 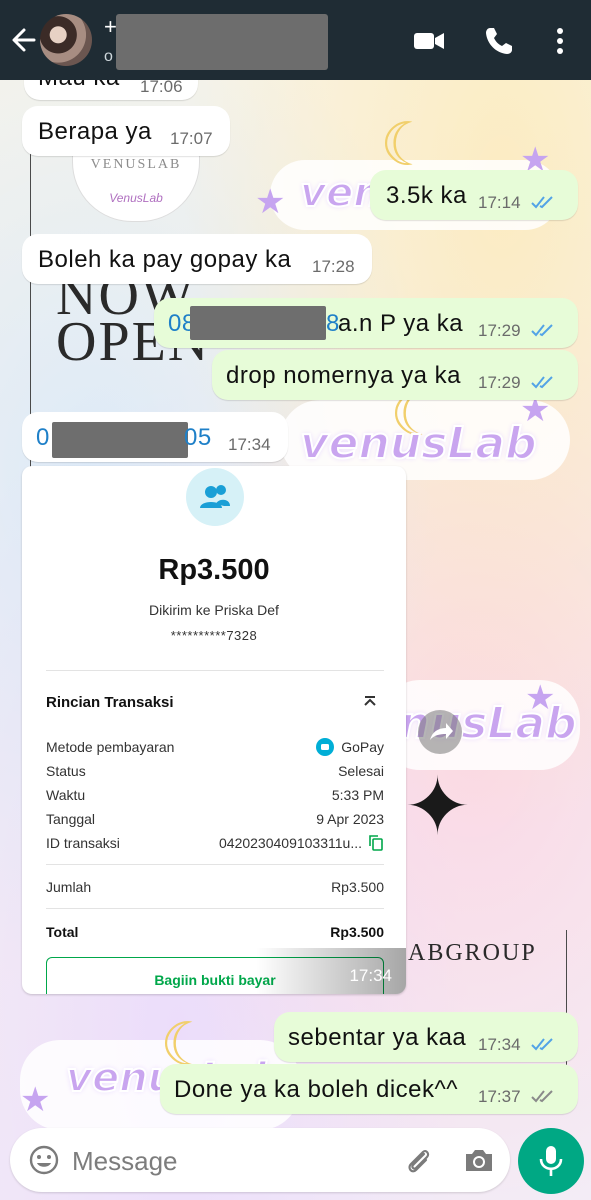 What do you see at coordinates (472, 953) in the screenshot?
I see `wallpaper-group-text: ABGROUP` at bounding box center [472, 953].